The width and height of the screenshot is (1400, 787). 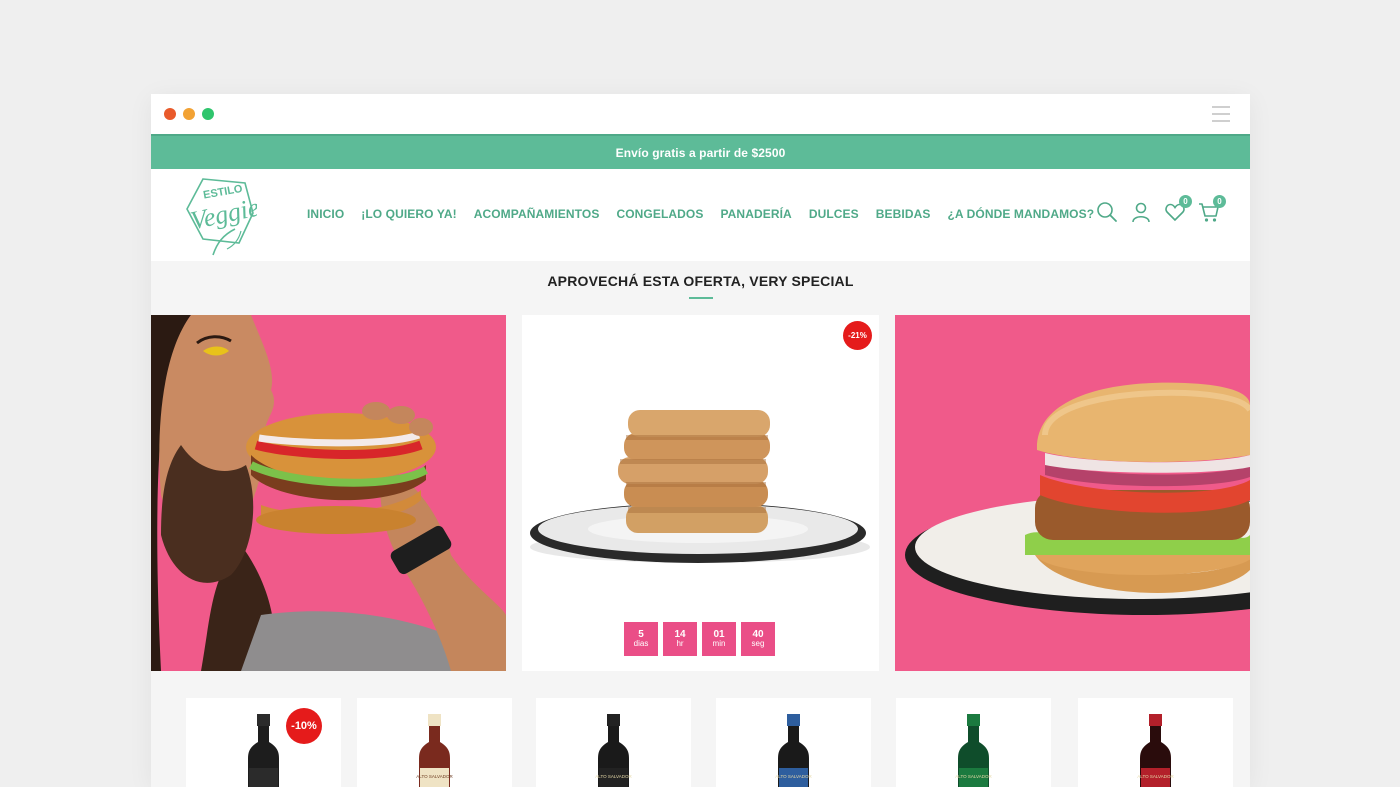 I want to click on nav-item: CONGELADOS, so click(x=659, y=214).